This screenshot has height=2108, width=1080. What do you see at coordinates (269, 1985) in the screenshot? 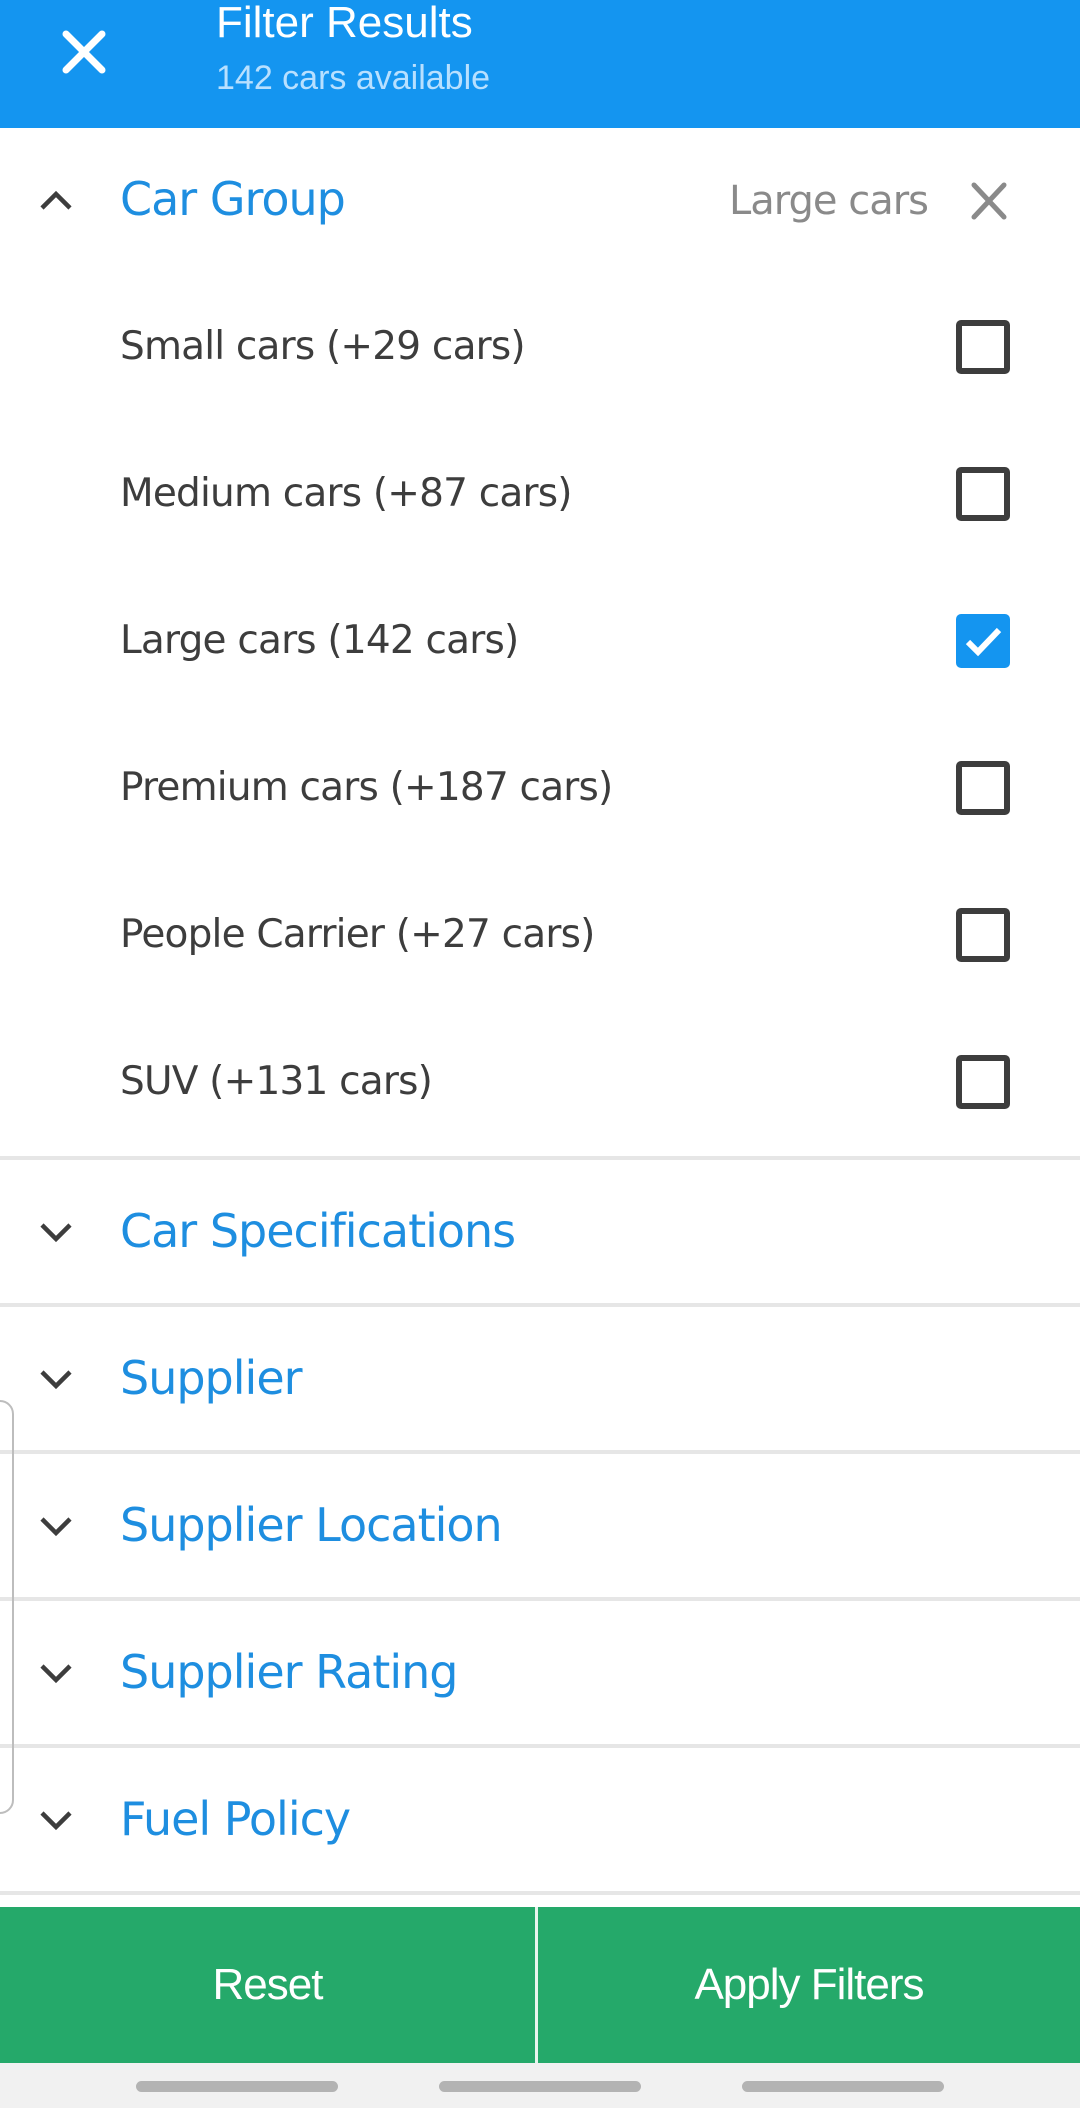
I see `reset-button: Reset` at bounding box center [269, 1985].